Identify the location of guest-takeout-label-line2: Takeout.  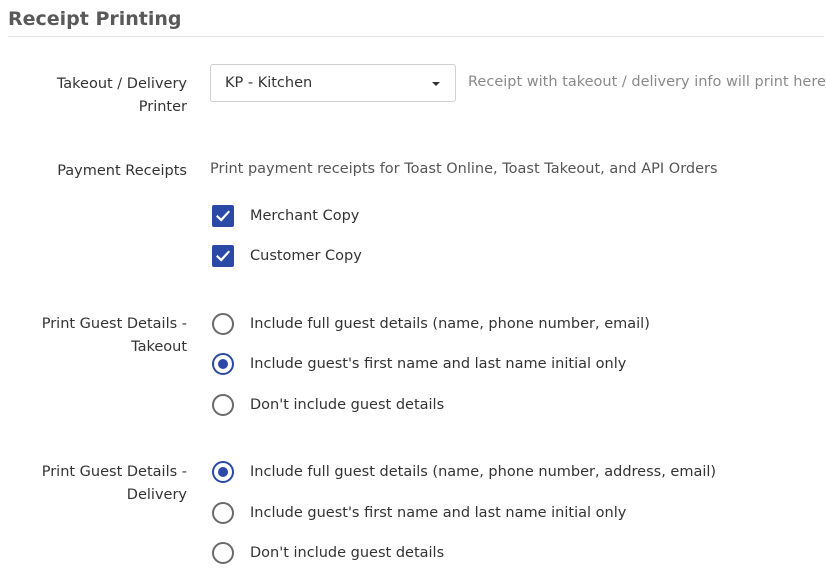
(159, 347).